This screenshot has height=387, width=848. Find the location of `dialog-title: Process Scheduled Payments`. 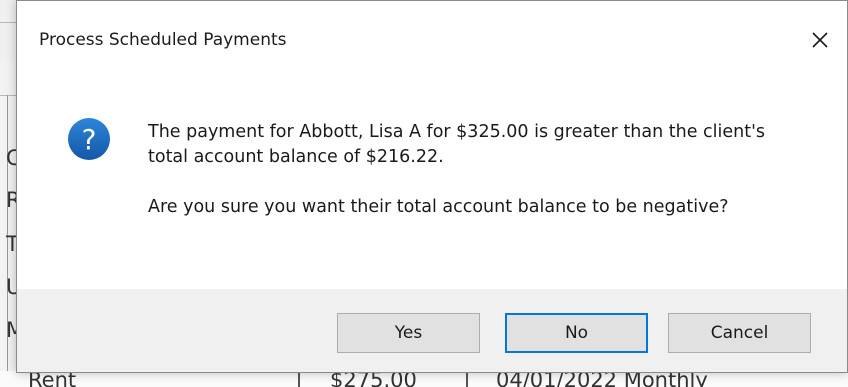

dialog-title: Process Scheduled Payments is located at coordinates (163, 40).